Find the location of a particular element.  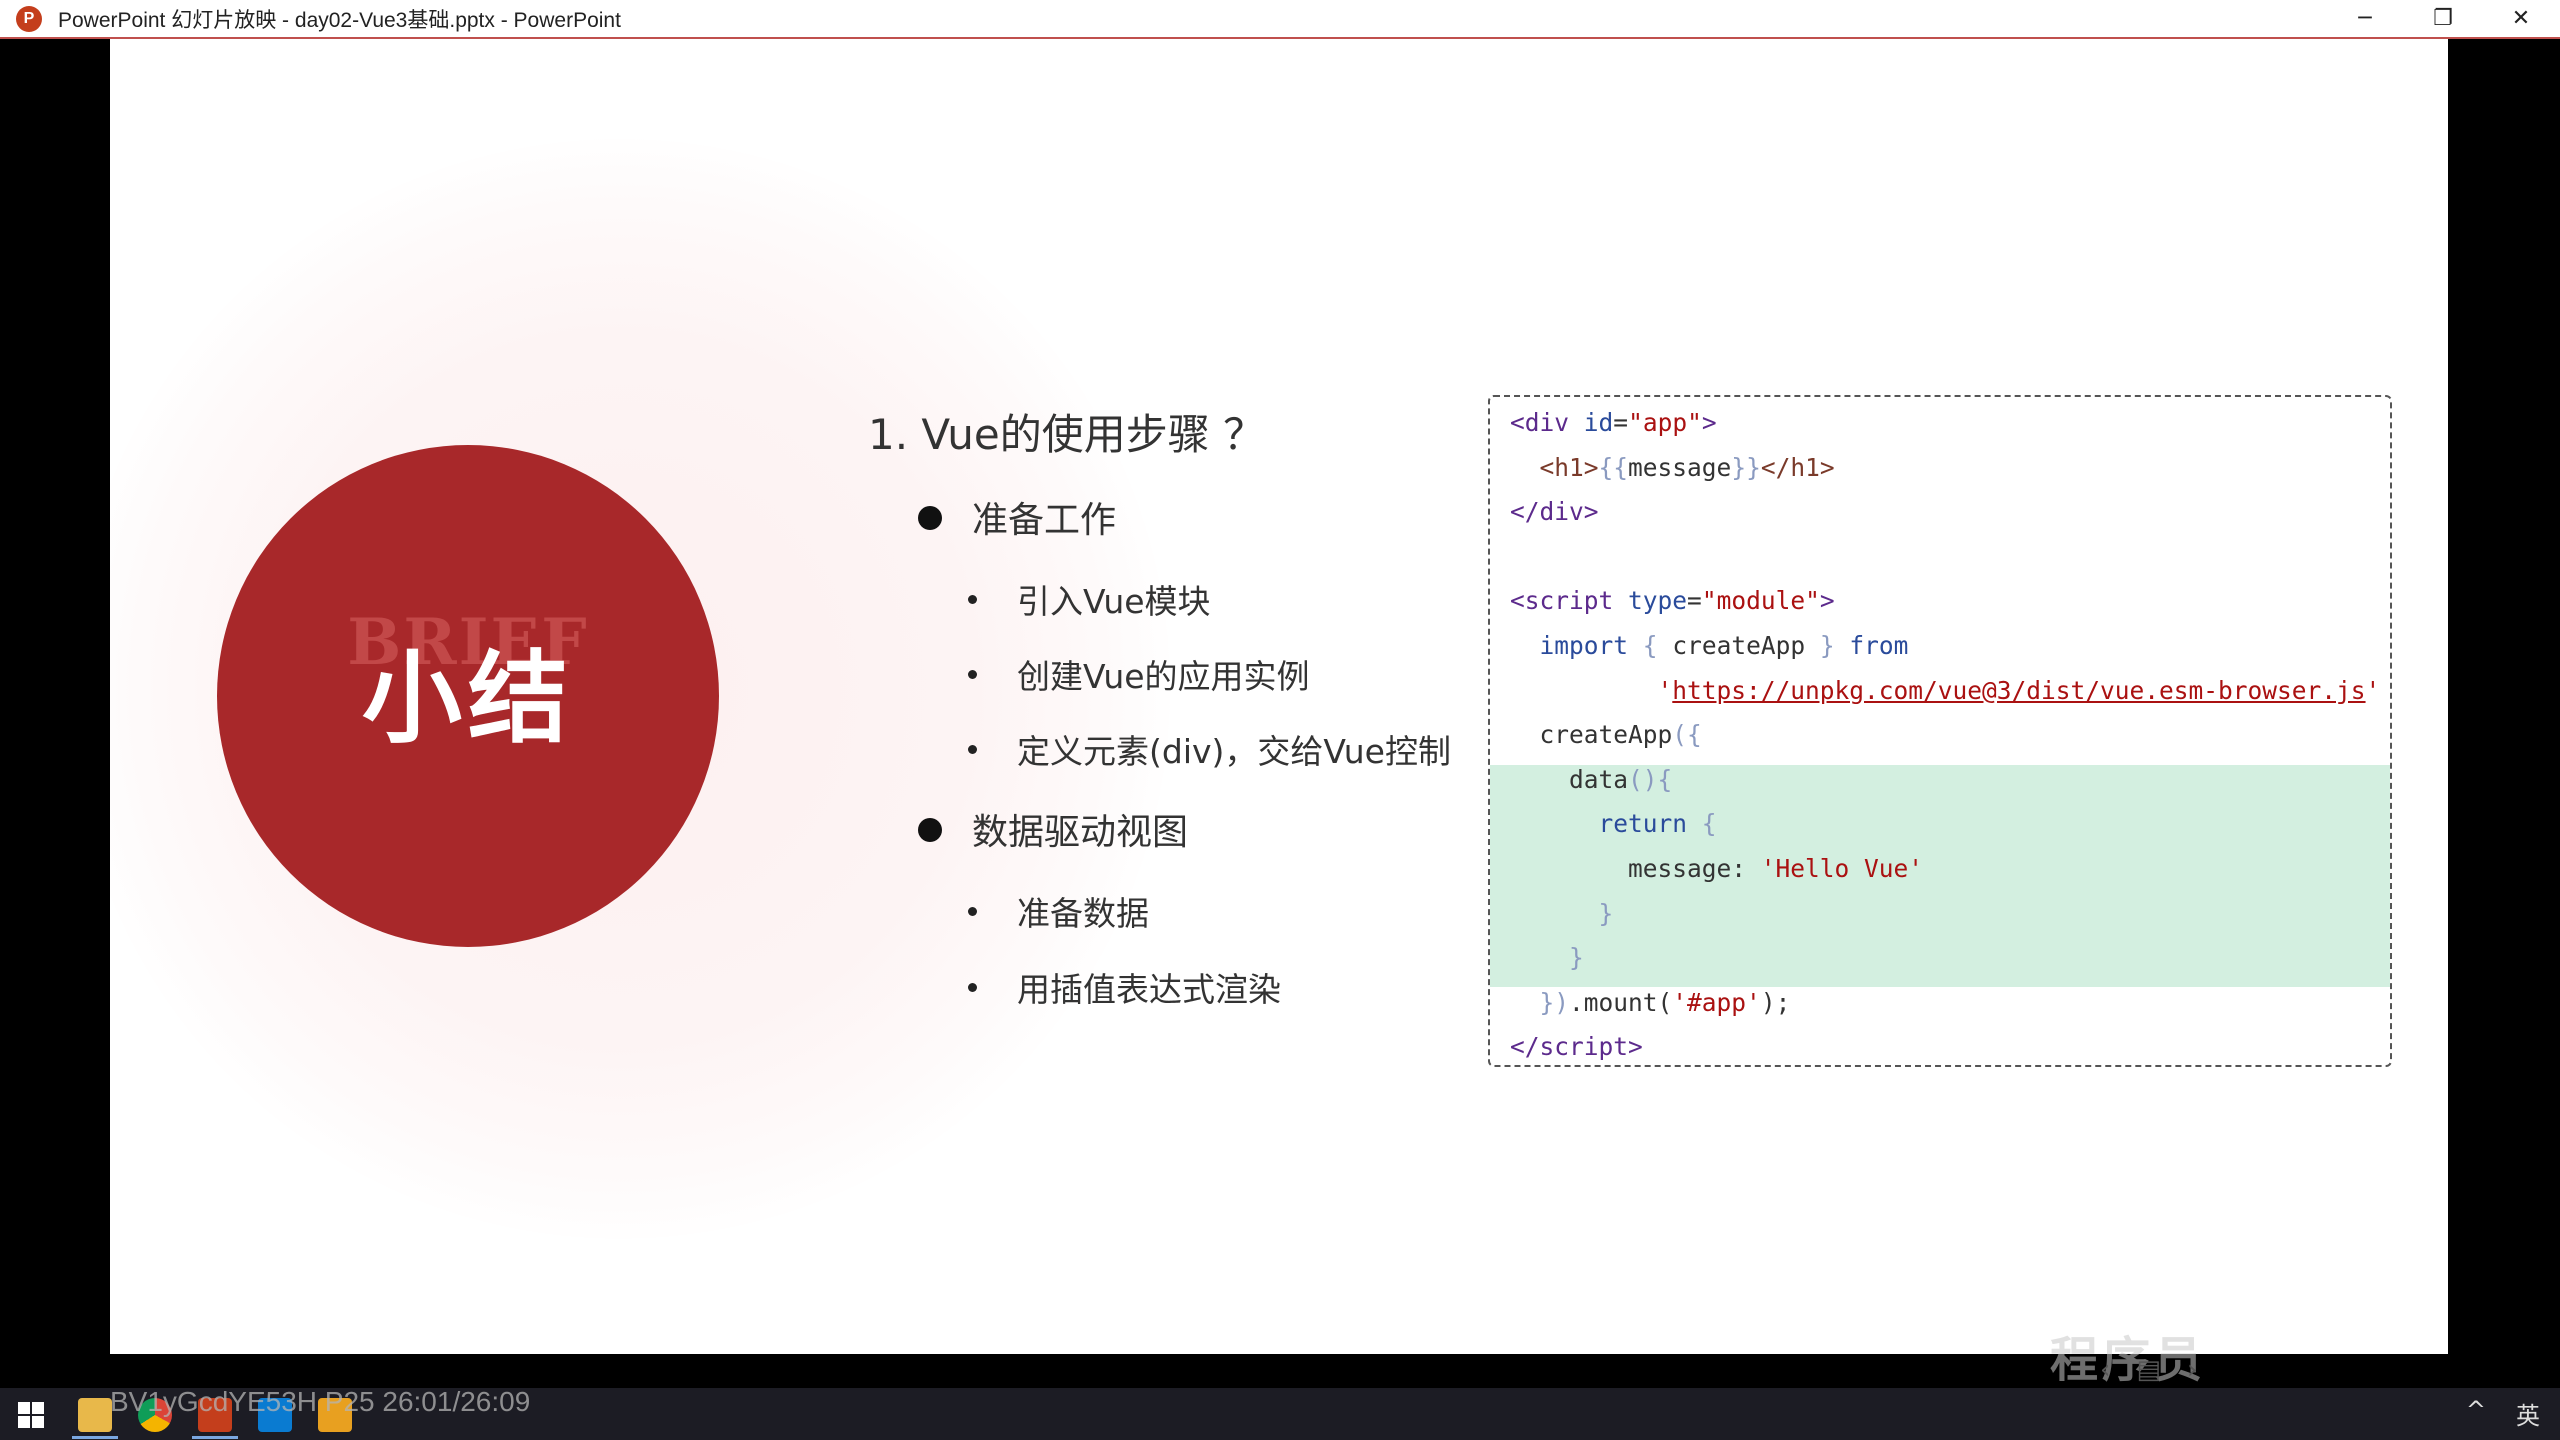

list-item-label: 引入Vue模块 is located at coordinates (1114, 601).